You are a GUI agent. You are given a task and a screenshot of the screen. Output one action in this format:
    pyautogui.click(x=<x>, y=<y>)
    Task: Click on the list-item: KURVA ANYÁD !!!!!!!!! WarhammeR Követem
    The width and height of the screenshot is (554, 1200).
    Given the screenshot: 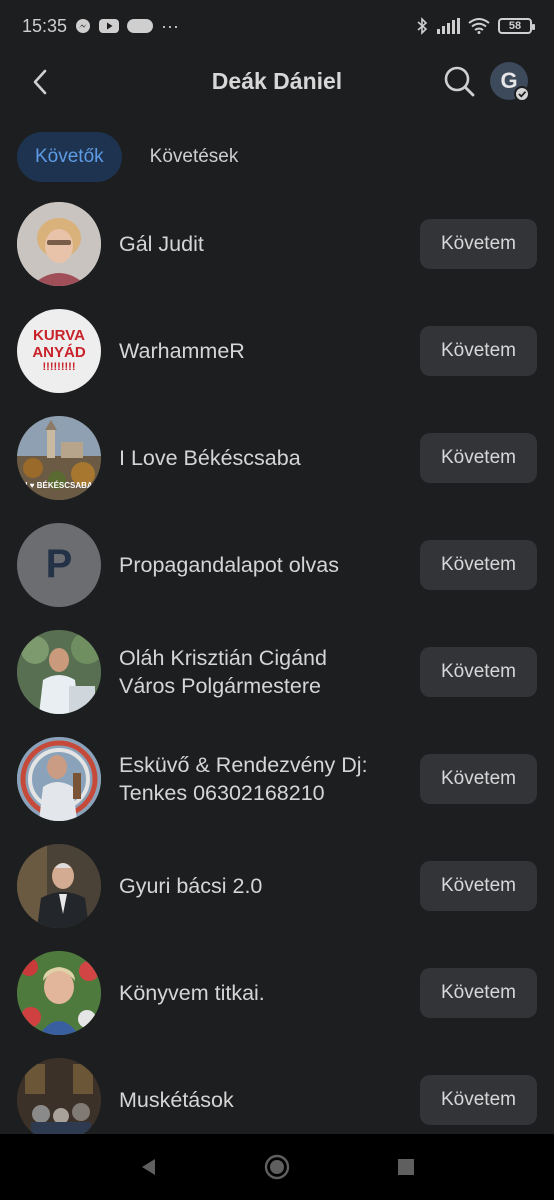 What is the action you would take?
    pyautogui.click(x=277, y=350)
    